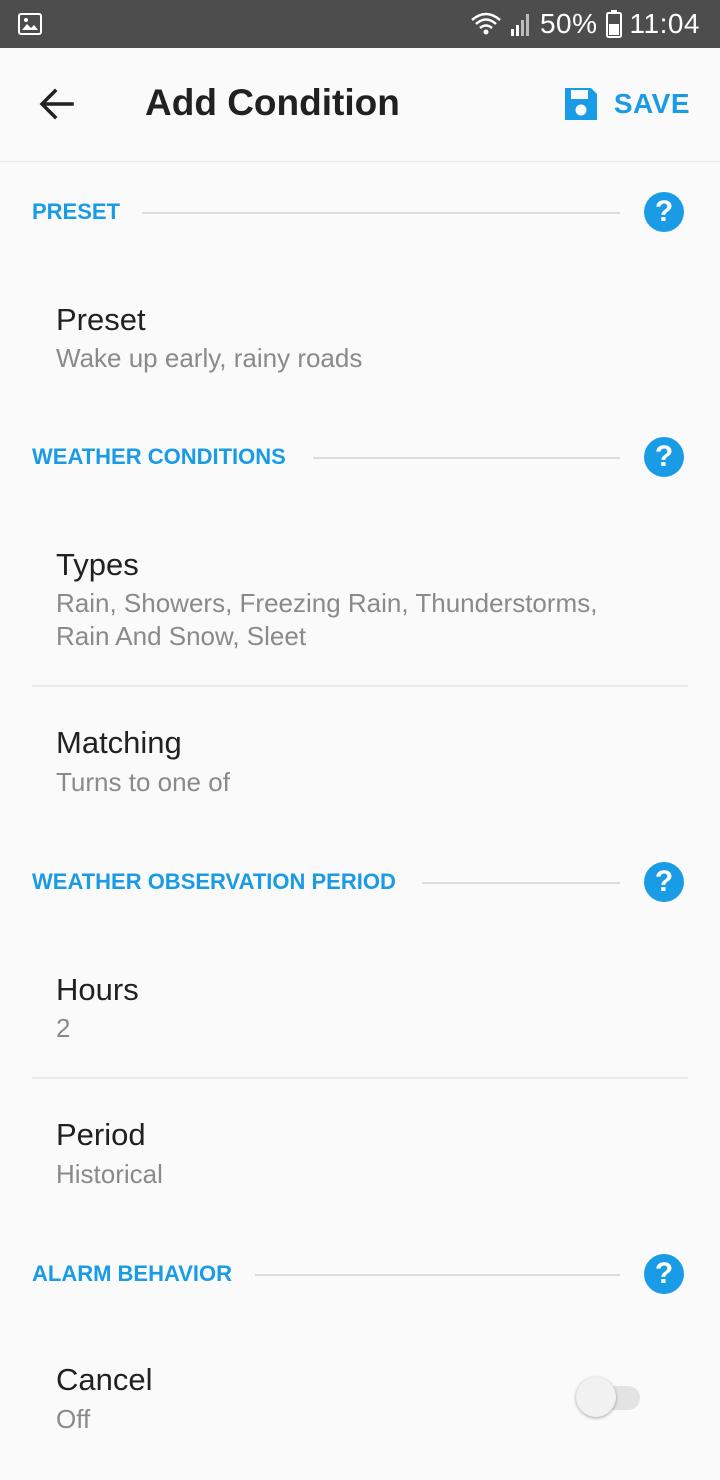 This screenshot has width=720, height=1480. I want to click on back-button, so click(56, 104).